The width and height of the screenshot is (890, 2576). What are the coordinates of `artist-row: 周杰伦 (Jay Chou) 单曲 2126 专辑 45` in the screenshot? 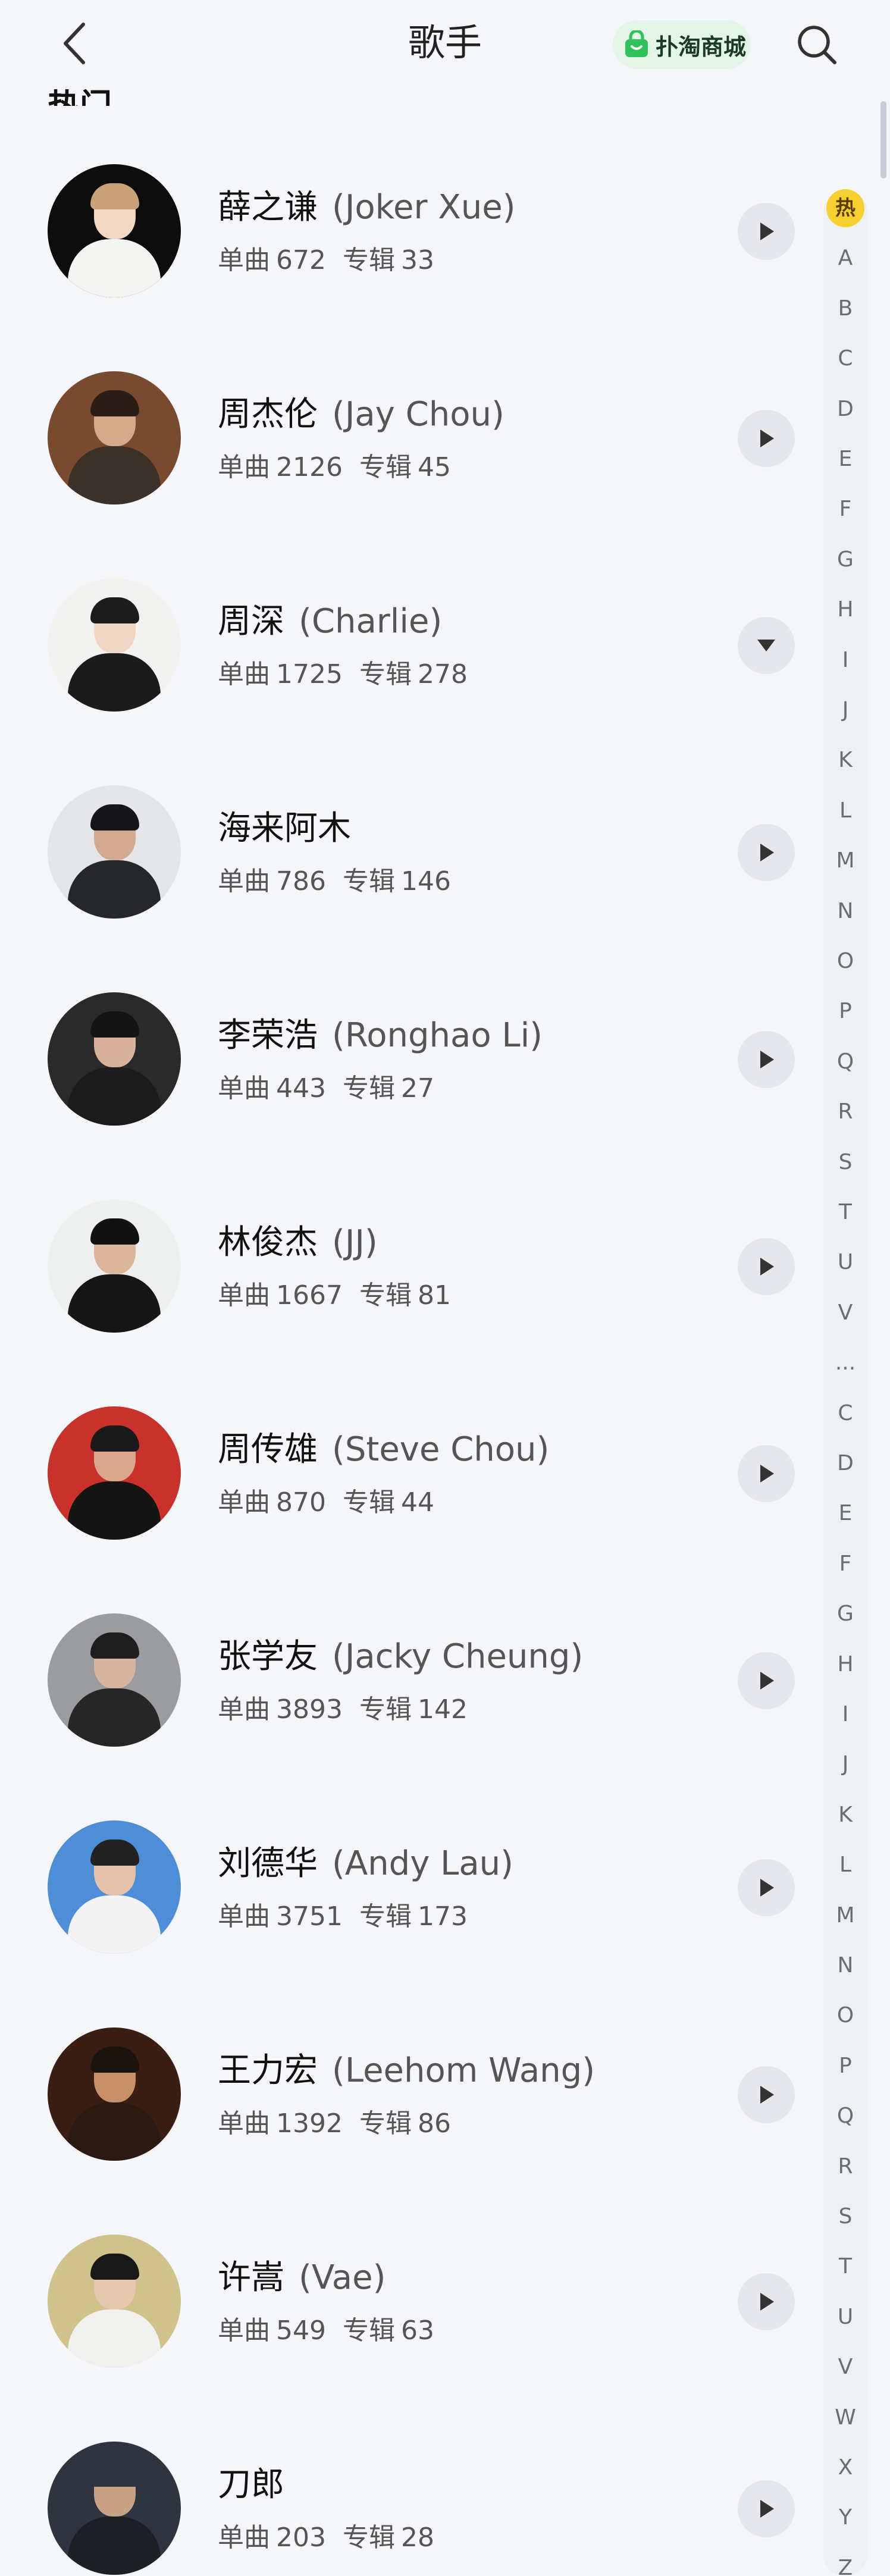 It's located at (411, 457).